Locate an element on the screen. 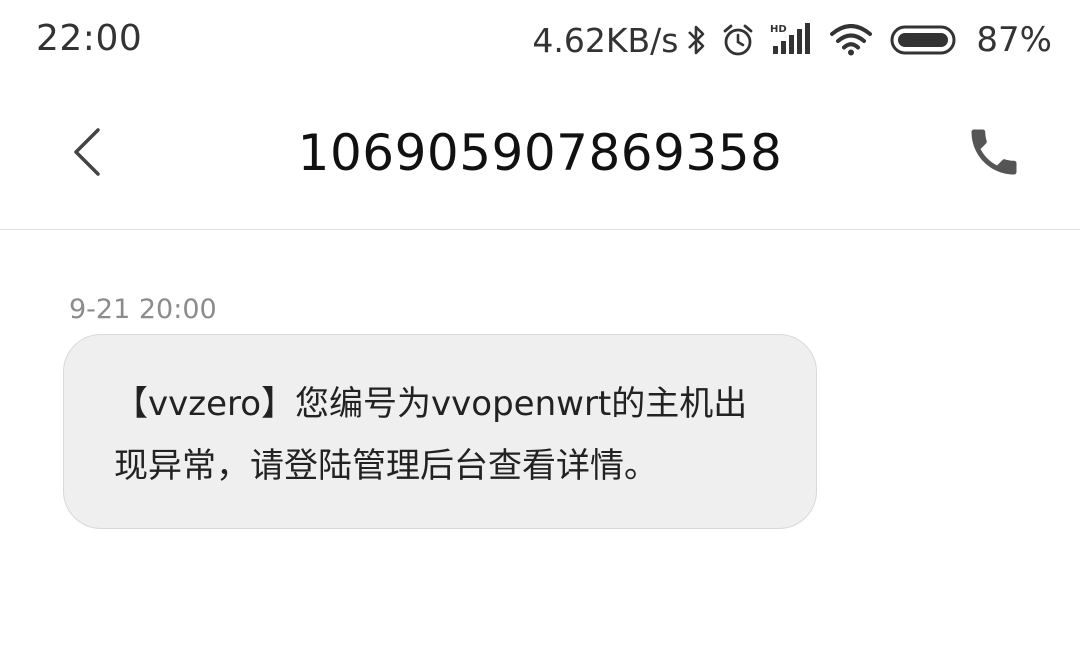 The image size is (1080, 670). status-time: 22:00 is located at coordinates (89, 38).